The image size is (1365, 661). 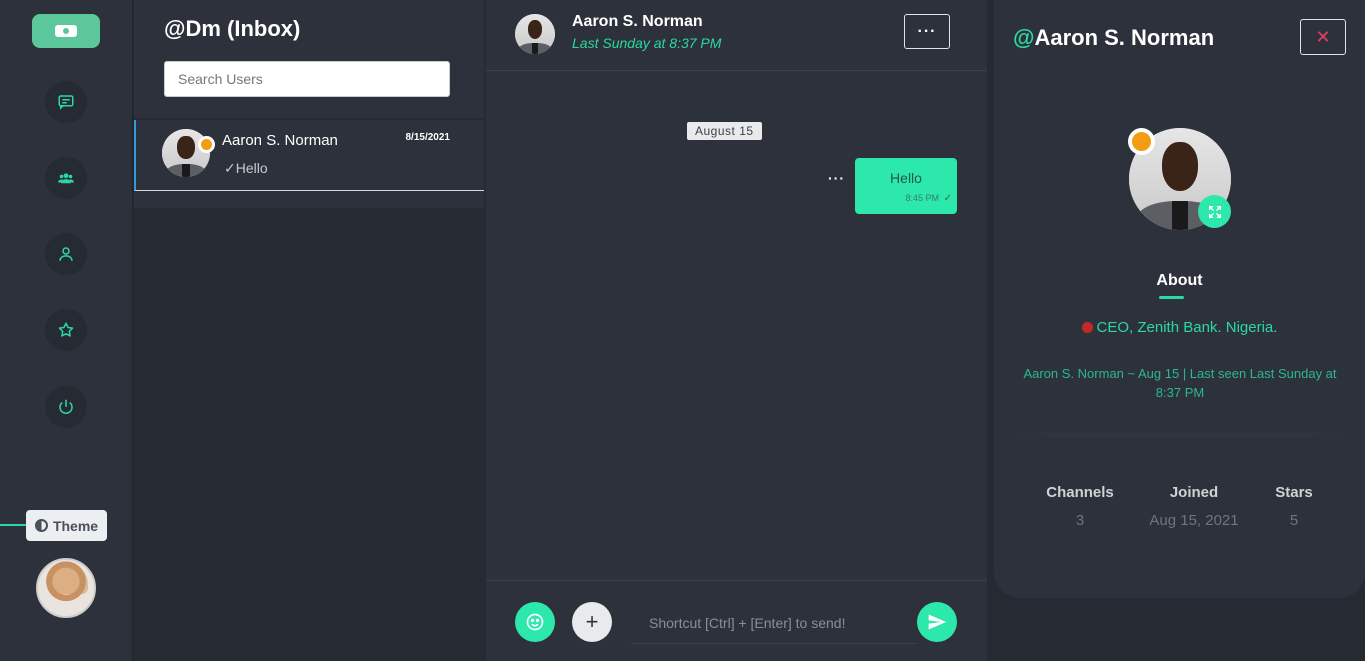 What do you see at coordinates (906, 178) in the screenshot?
I see `message-text: Hello` at bounding box center [906, 178].